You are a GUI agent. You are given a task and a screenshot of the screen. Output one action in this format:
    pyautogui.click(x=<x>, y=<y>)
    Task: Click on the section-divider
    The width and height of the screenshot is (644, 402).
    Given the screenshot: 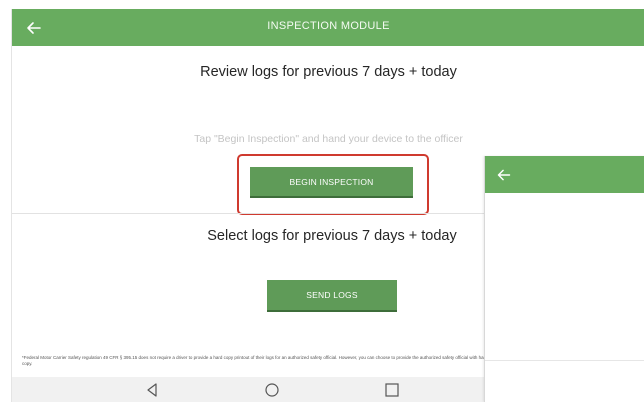 What is the action you would take?
    pyautogui.click(x=249, y=213)
    